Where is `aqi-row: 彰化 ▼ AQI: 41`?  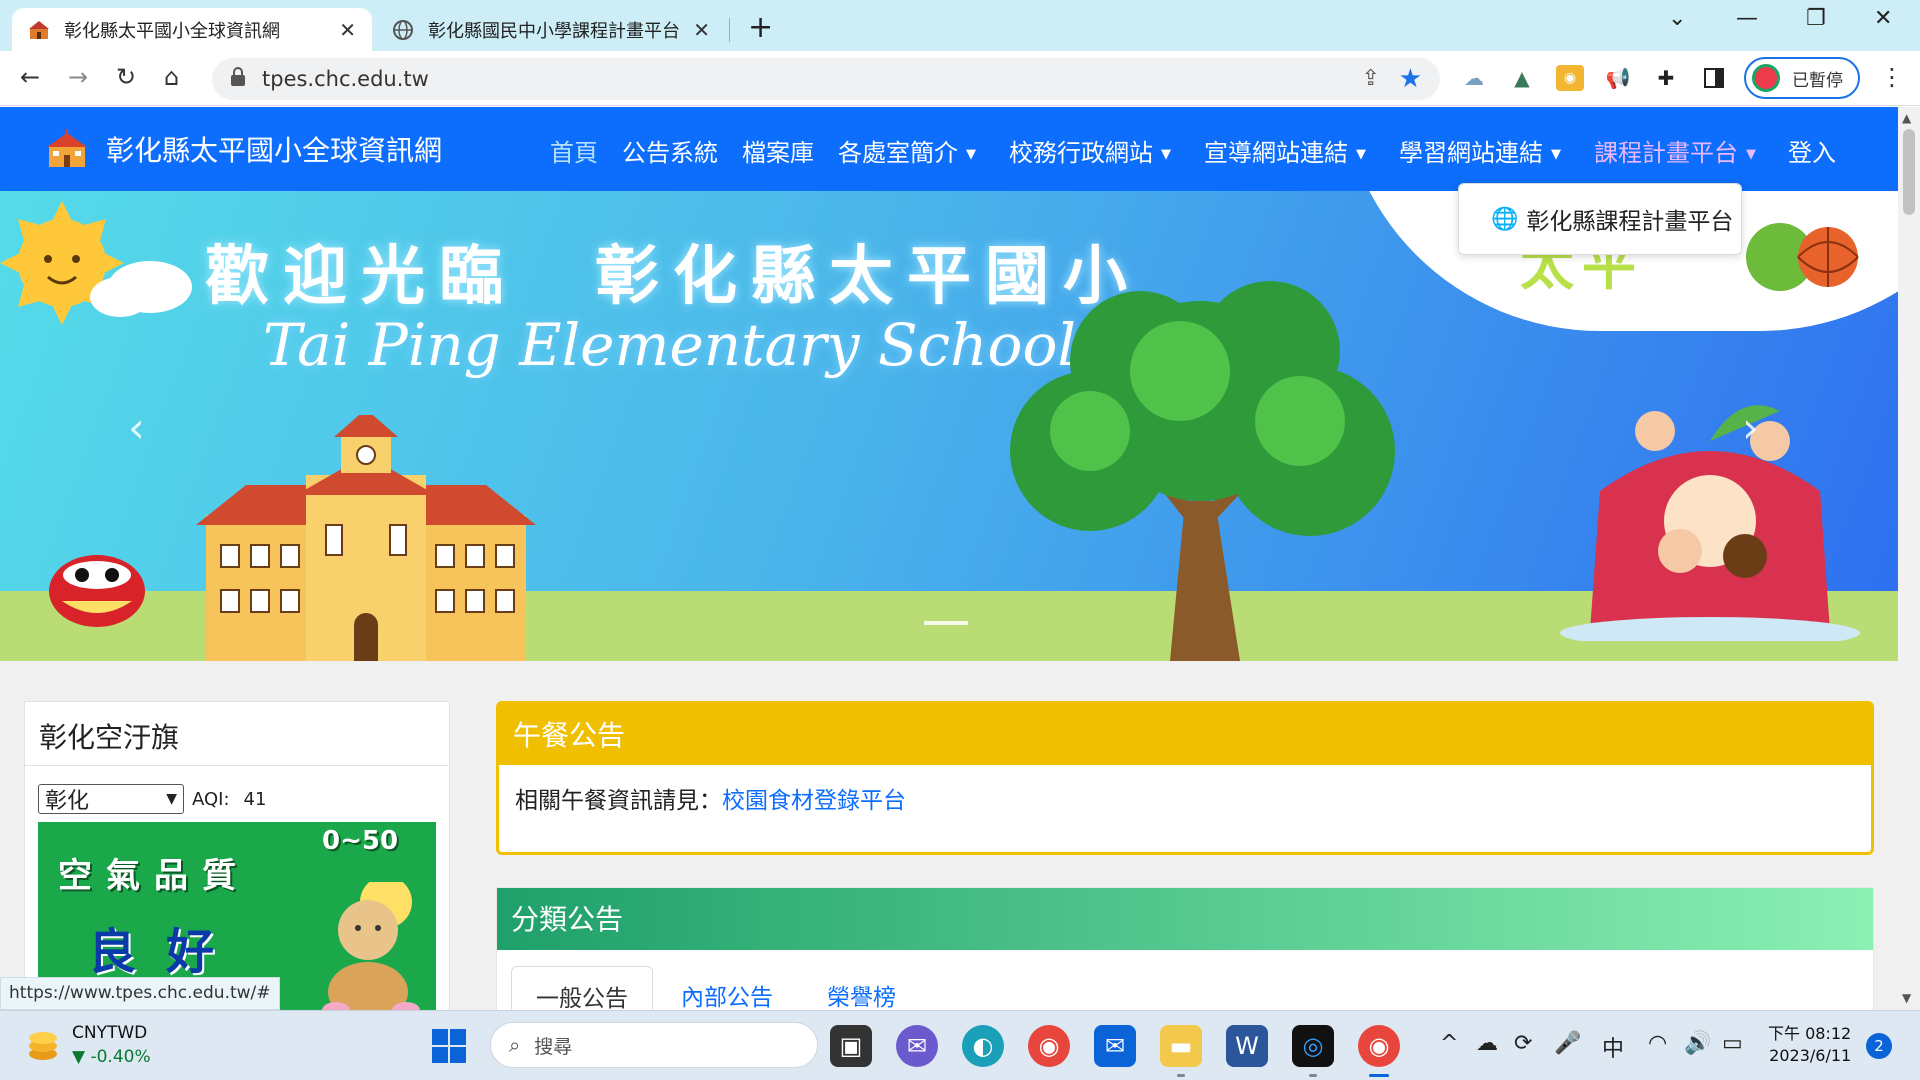
aqi-row: 彰化 ▼ AQI: 41 is located at coordinates (152, 799).